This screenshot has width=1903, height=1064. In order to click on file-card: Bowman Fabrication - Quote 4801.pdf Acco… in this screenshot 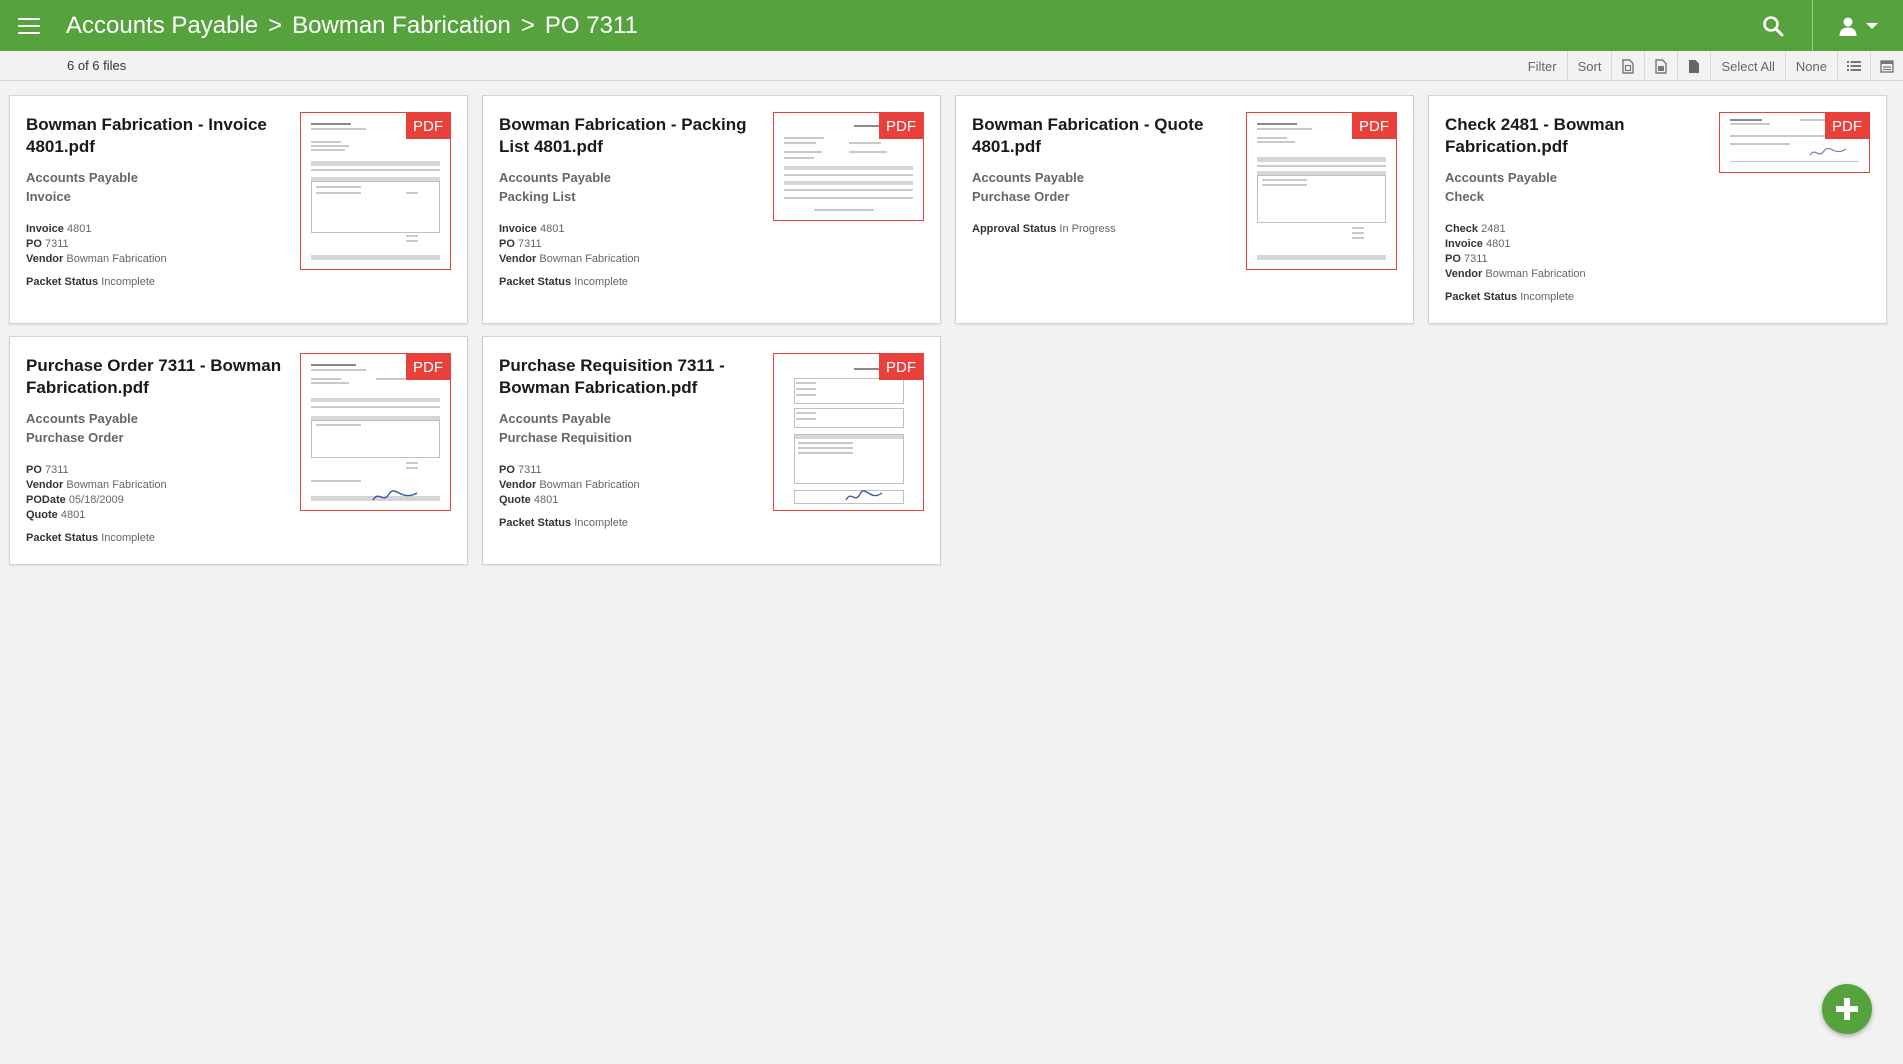, I will do `click(1184, 209)`.